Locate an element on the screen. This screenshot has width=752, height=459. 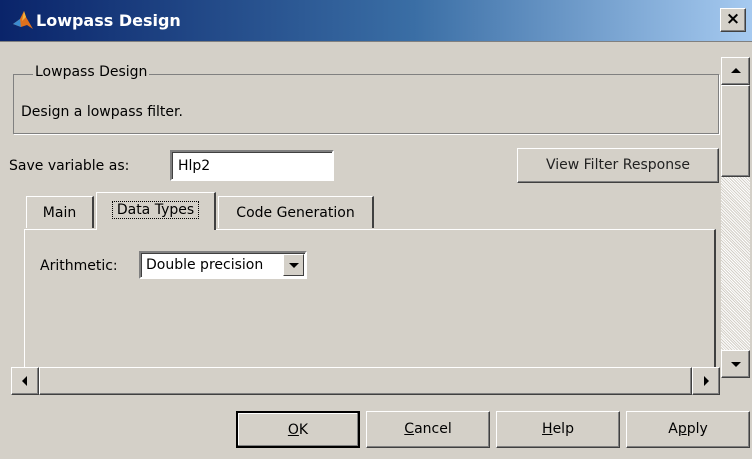
tab-code-generation-label: Code Generation is located at coordinates (295, 213).